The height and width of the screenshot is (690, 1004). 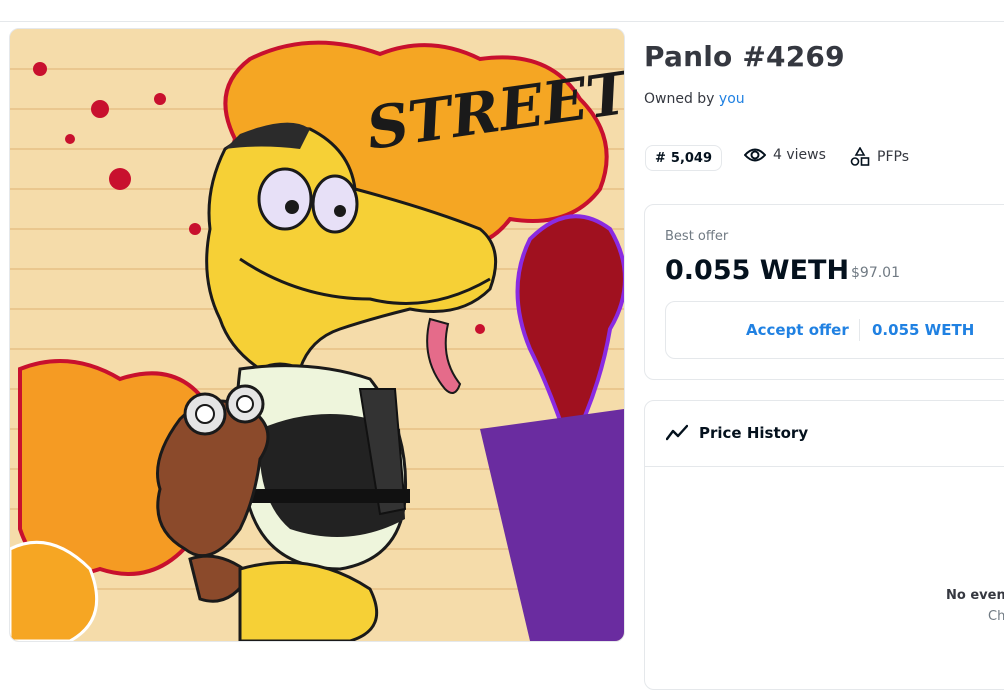 What do you see at coordinates (755, 155) in the screenshot?
I see `eye-icon` at bounding box center [755, 155].